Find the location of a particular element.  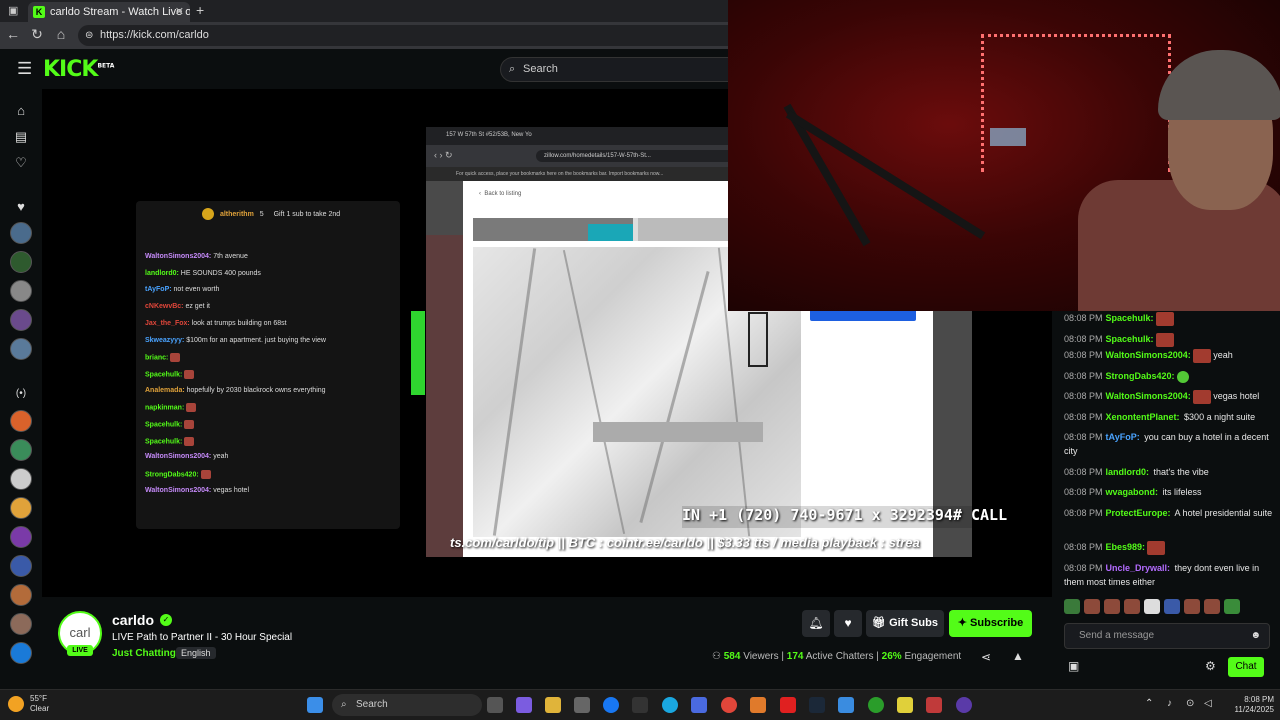

chat-message: 08:08 PM landlord0: that's the vibe is located at coordinates (1171, 472).